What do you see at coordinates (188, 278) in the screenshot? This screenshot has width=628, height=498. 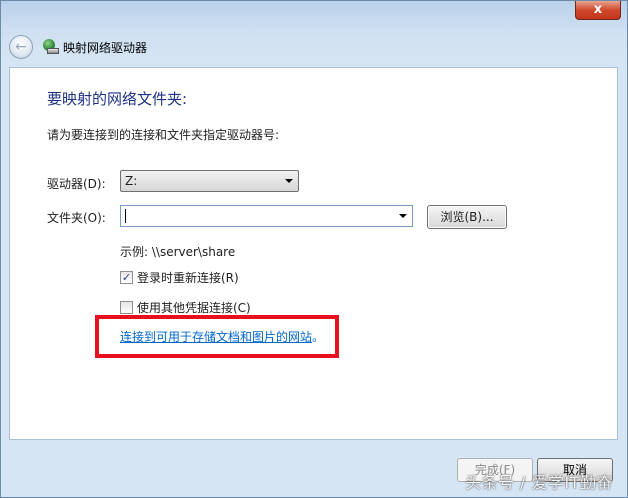 I see `reconnect-label: 登录时重新连接(R)` at bounding box center [188, 278].